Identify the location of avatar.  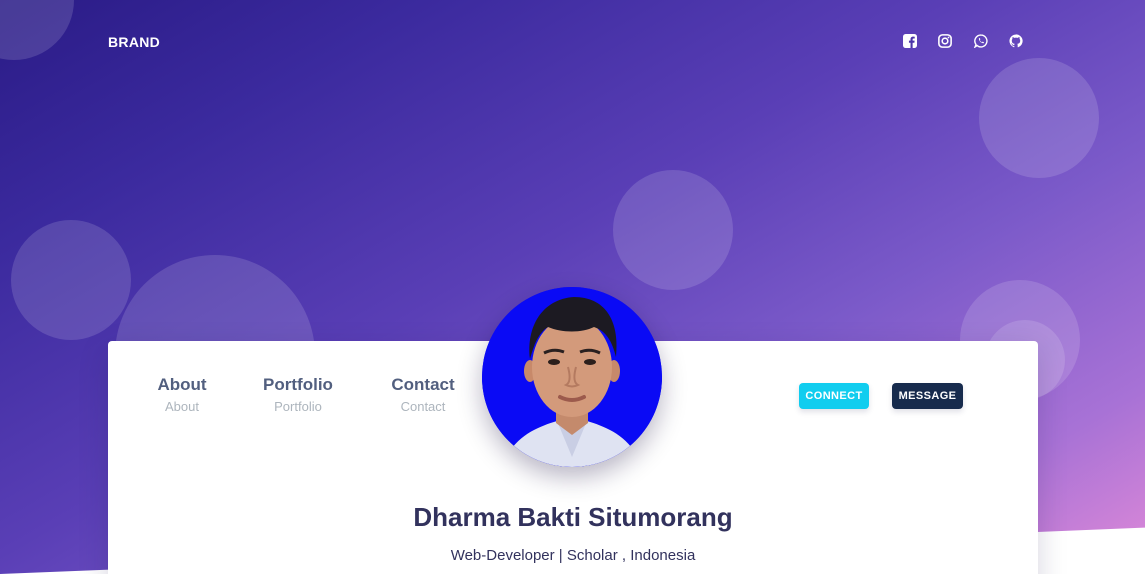
(572, 377).